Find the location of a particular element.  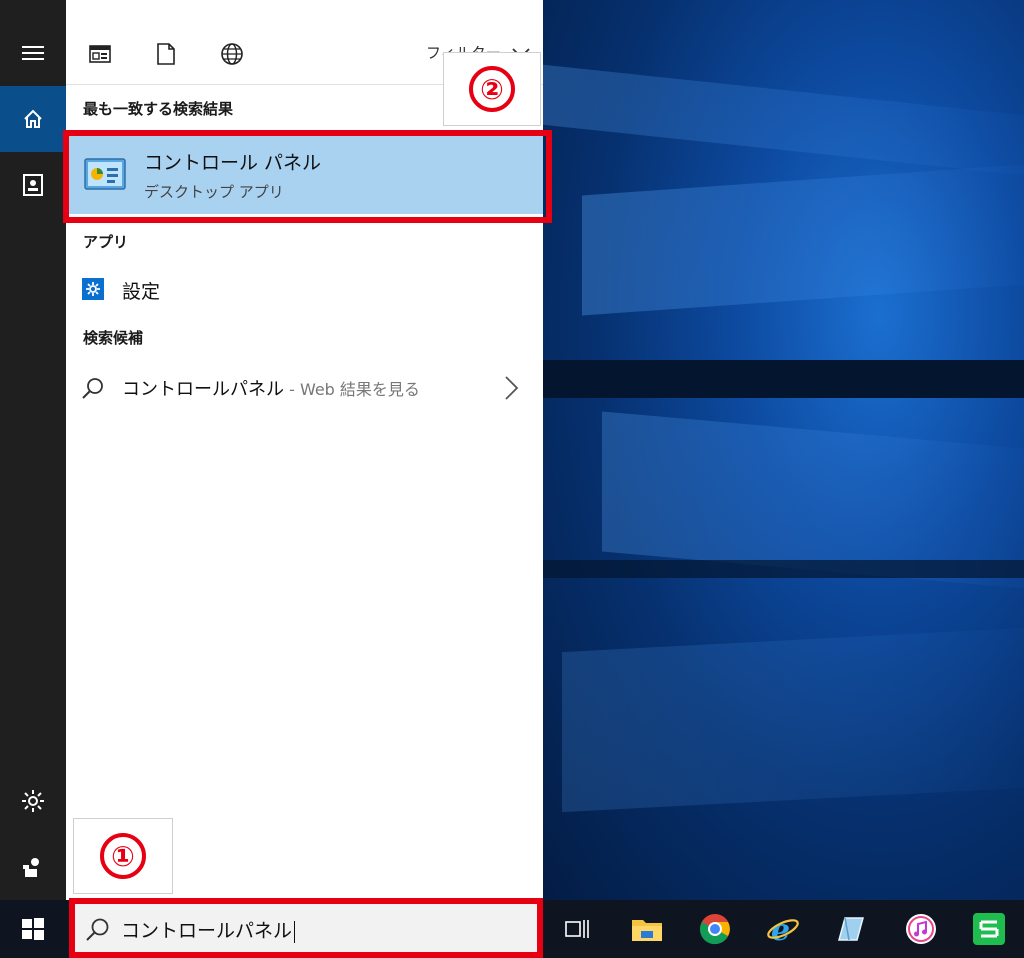

suggestion-query: コントロールパネル is located at coordinates (203, 389).